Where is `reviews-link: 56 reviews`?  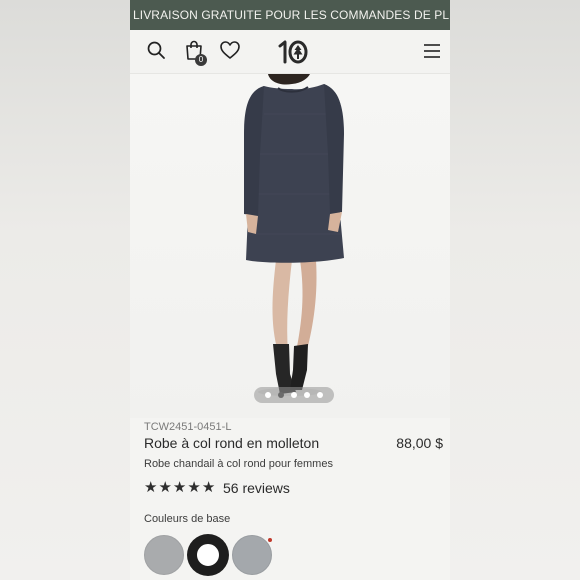
reviews-link: 56 reviews is located at coordinates (256, 488).